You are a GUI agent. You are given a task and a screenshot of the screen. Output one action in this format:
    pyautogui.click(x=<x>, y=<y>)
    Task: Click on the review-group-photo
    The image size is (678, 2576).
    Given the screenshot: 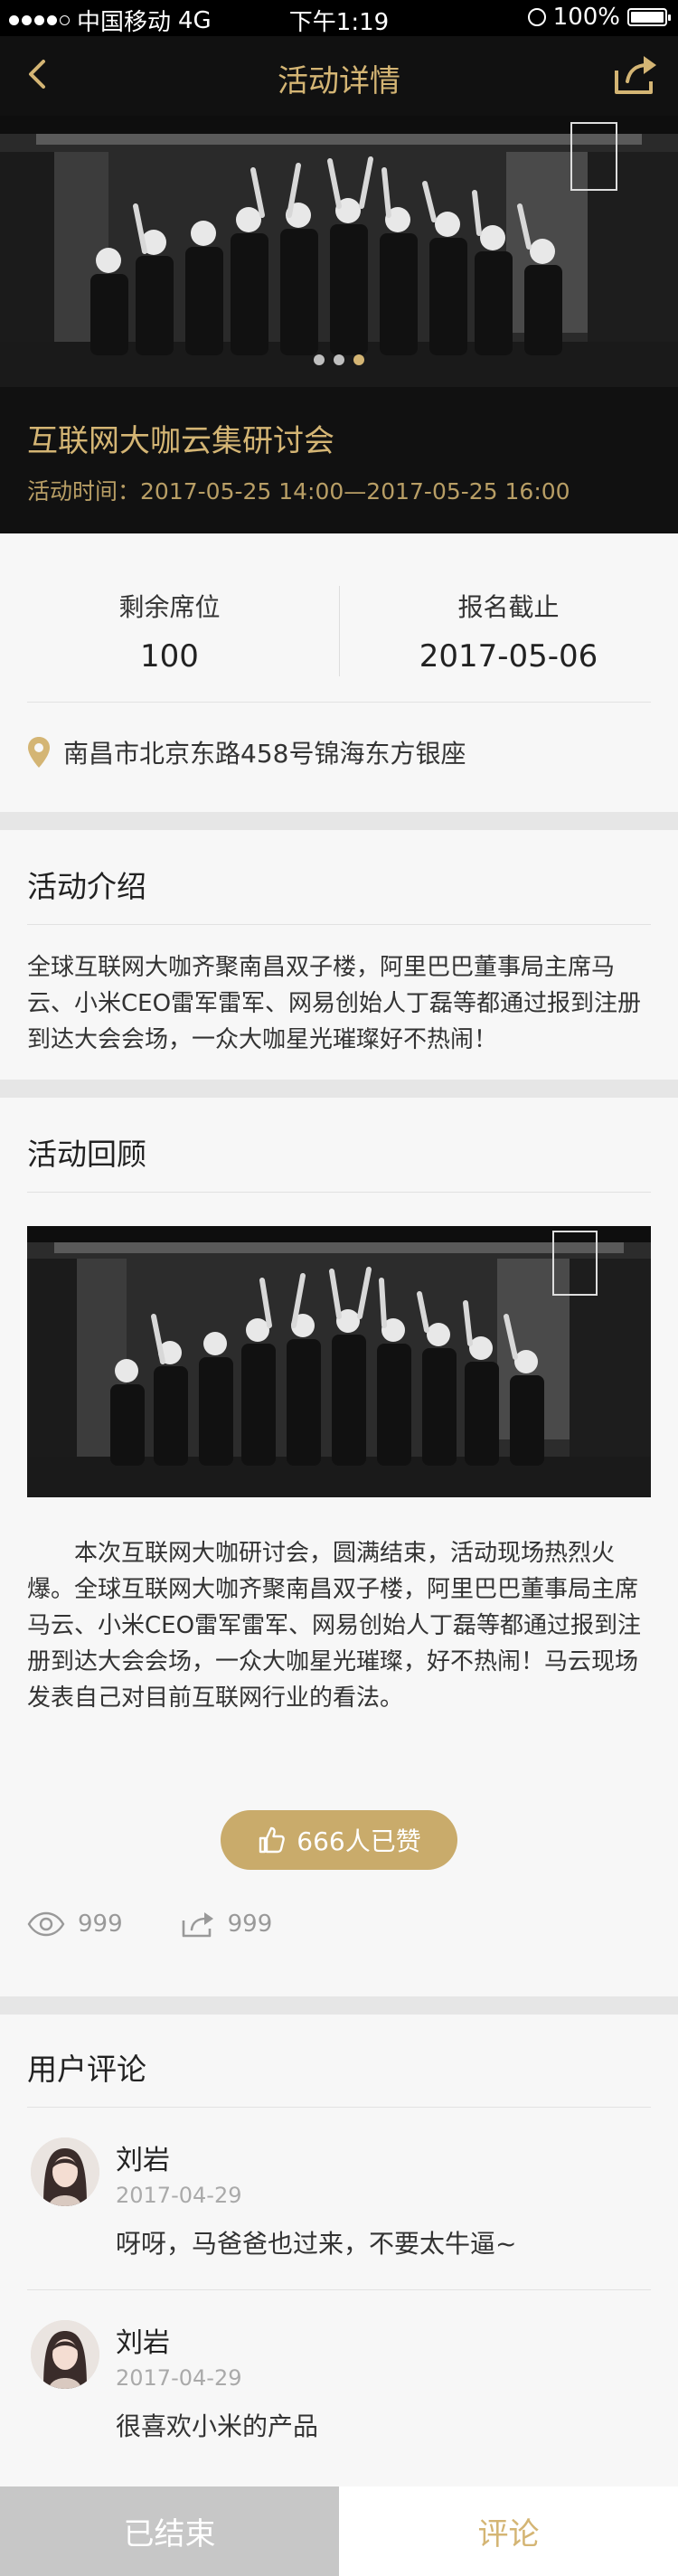 What is the action you would take?
    pyautogui.click(x=339, y=1361)
    